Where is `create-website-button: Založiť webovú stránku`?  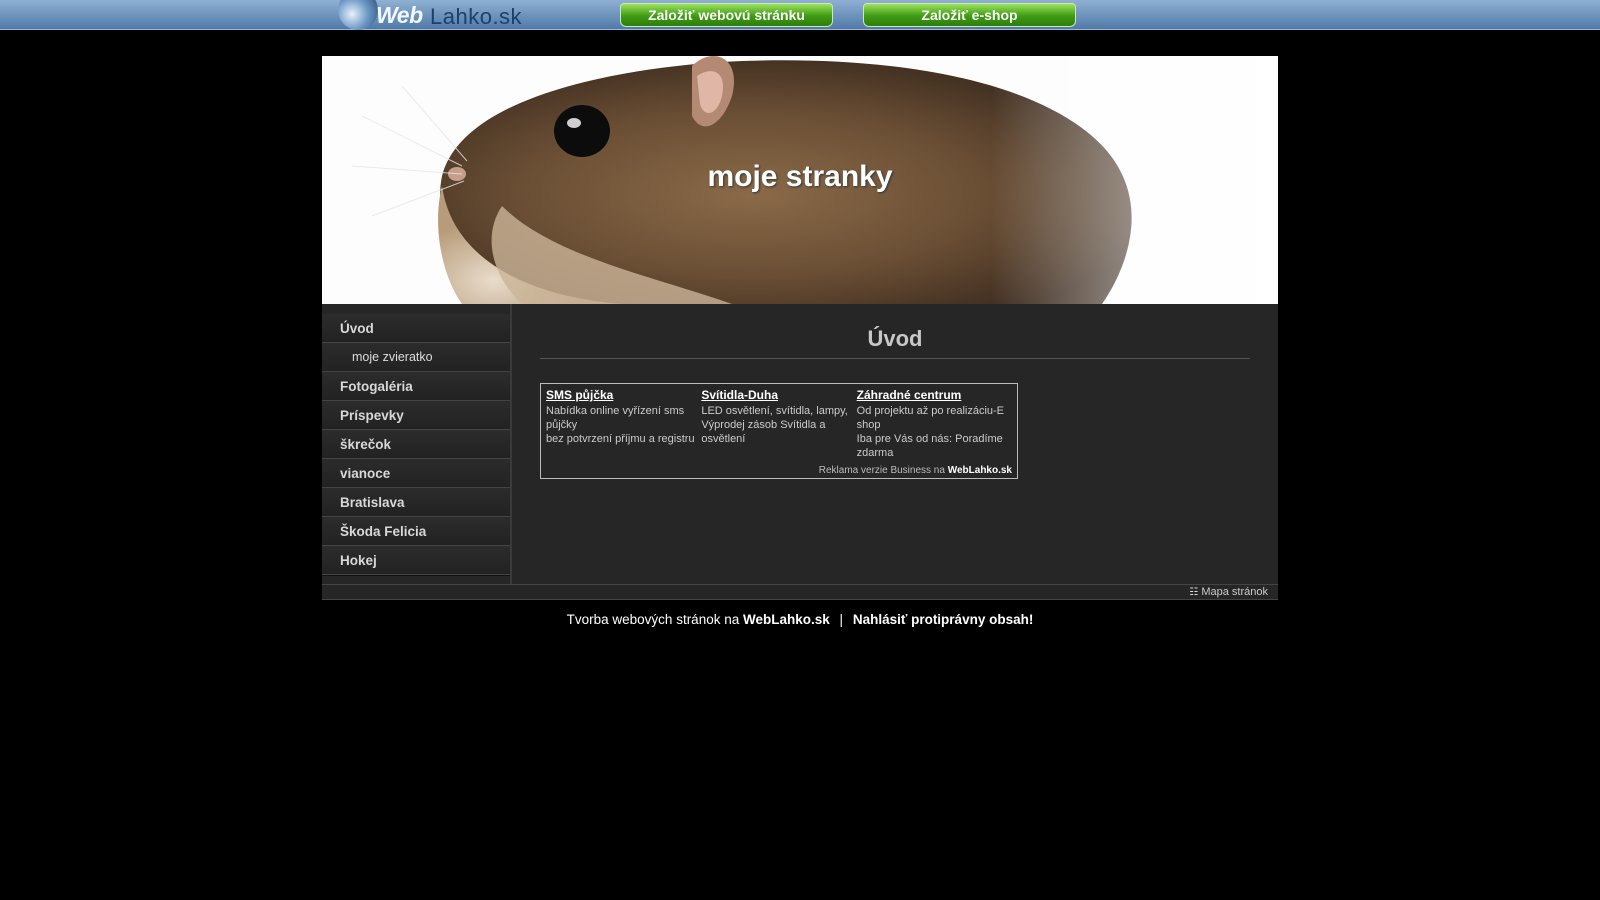
create-website-button: Založiť webovú stránku is located at coordinates (726, 15).